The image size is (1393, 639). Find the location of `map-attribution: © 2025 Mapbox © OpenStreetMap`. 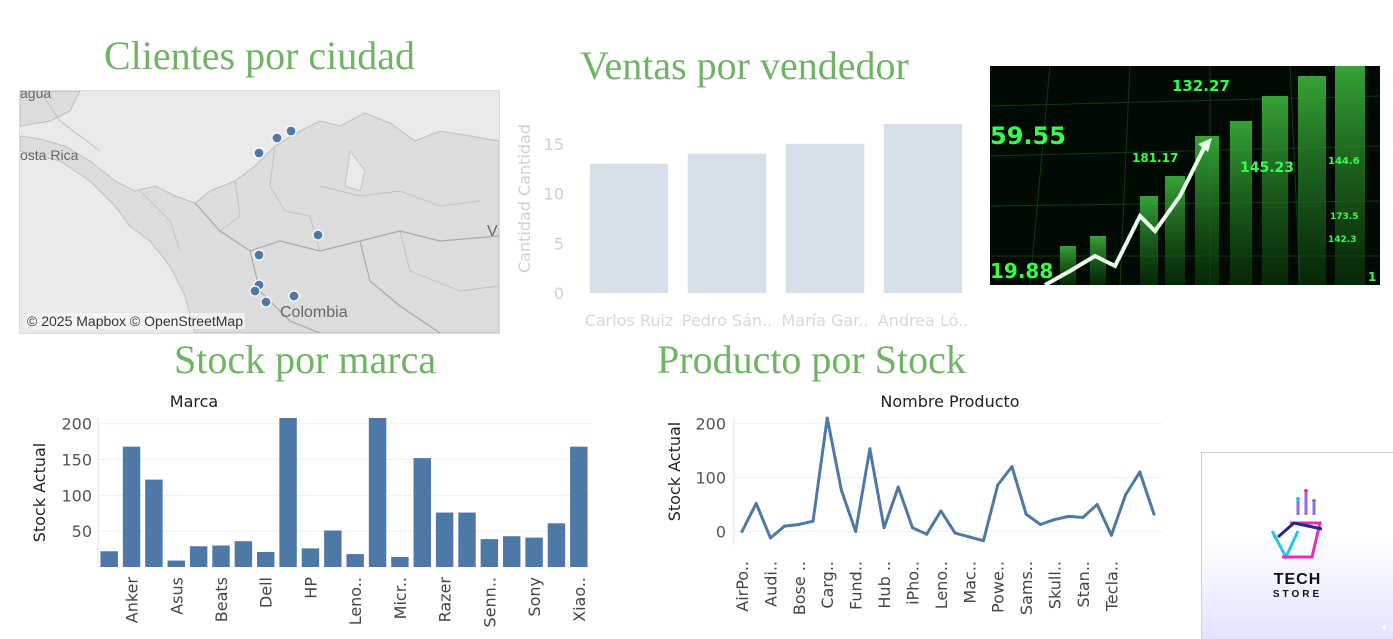

map-attribution: © 2025 Mapbox © OpenStreetMap is located at coordinates (135, 321).